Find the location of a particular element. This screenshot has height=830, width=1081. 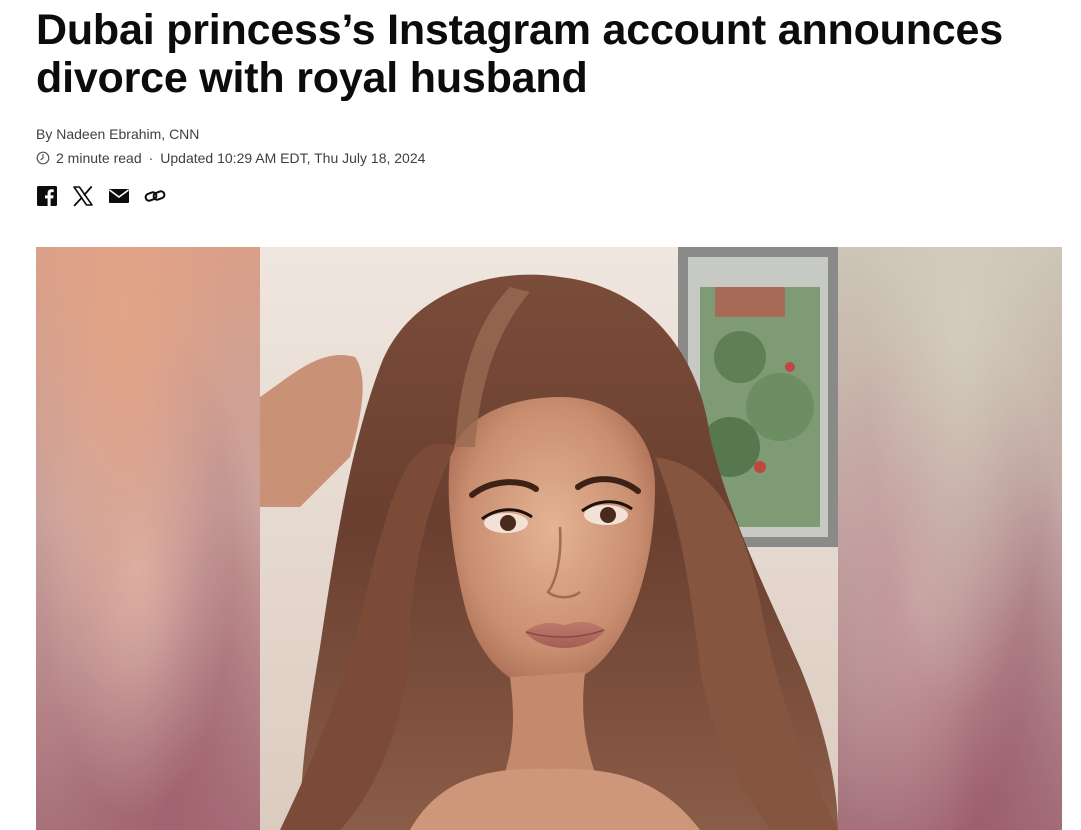

read-time: 2 minute read is located at coordinates (99, 158).